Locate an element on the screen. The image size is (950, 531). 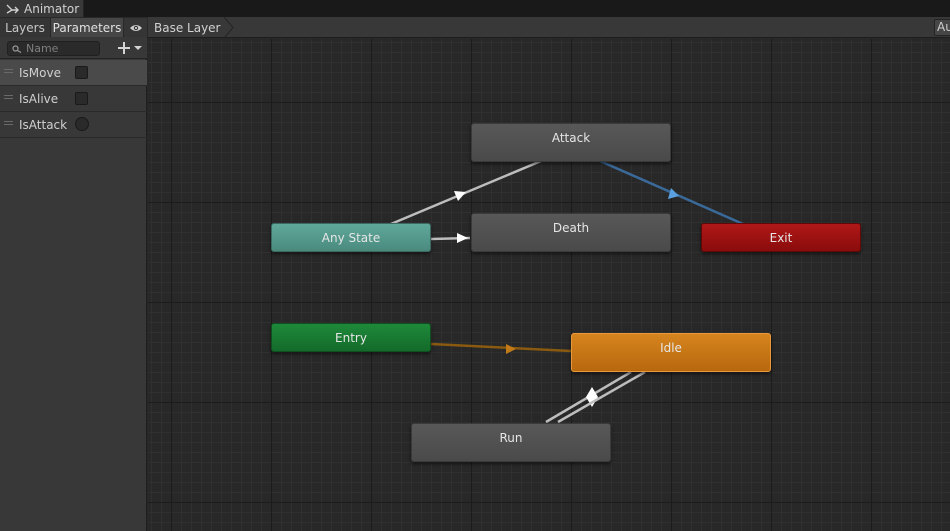
state-node-any-state: Any State is located at coordinates (351, 237).